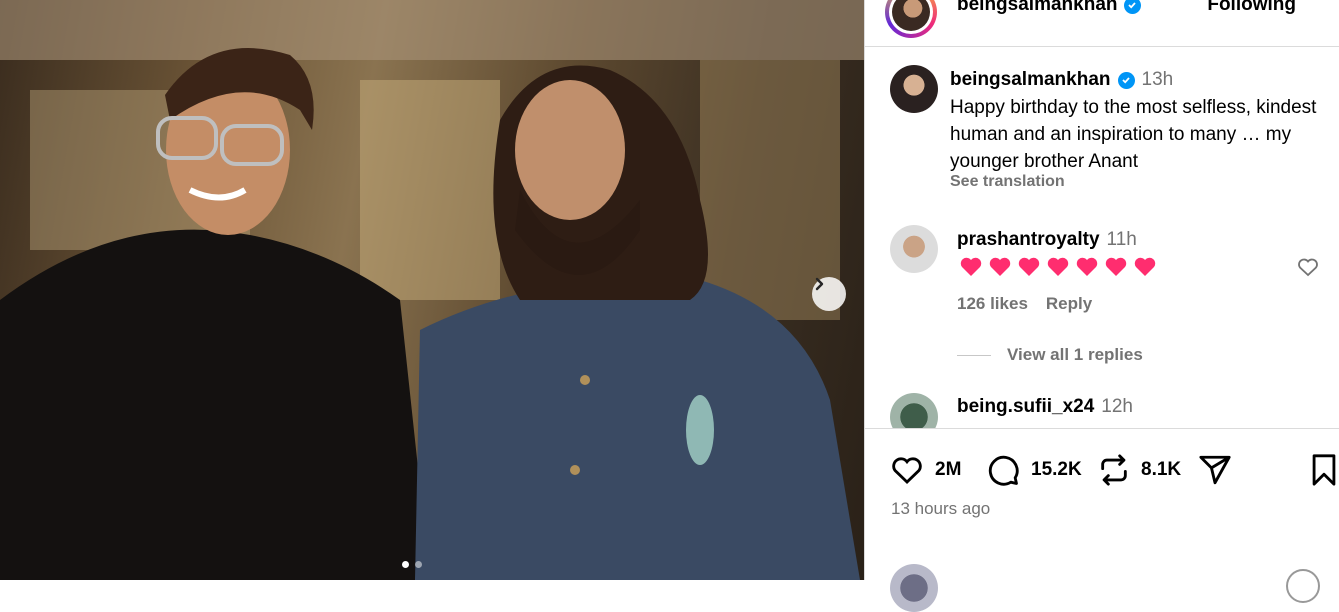  I want to click on like-count: 2M, so click(948, 470).